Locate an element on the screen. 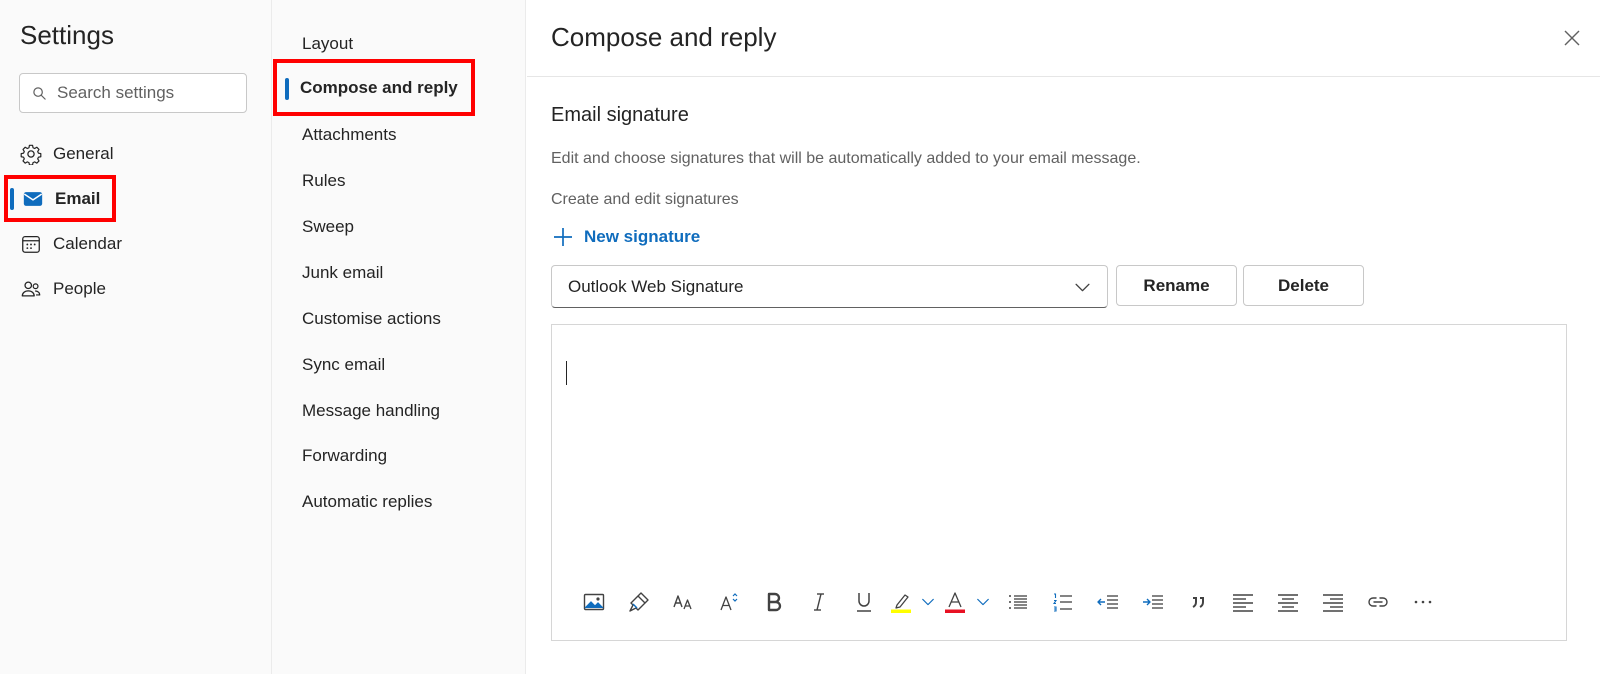  subnav-item-sync-email: Sync email is located at coordinates (343, 365).